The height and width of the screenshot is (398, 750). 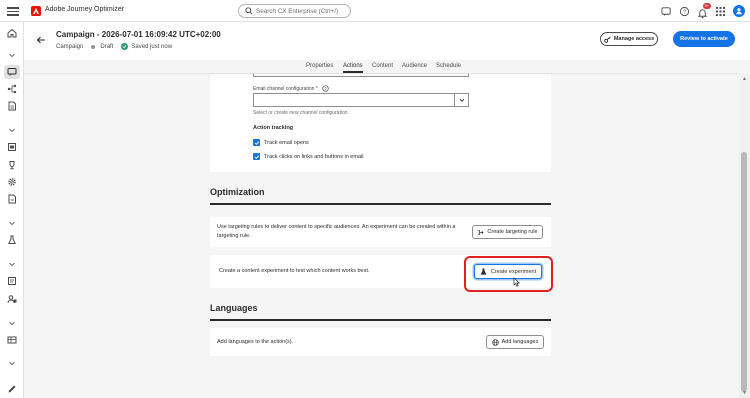 I want to click on manage-access-button: Manage access, so click(x=629, y=39).